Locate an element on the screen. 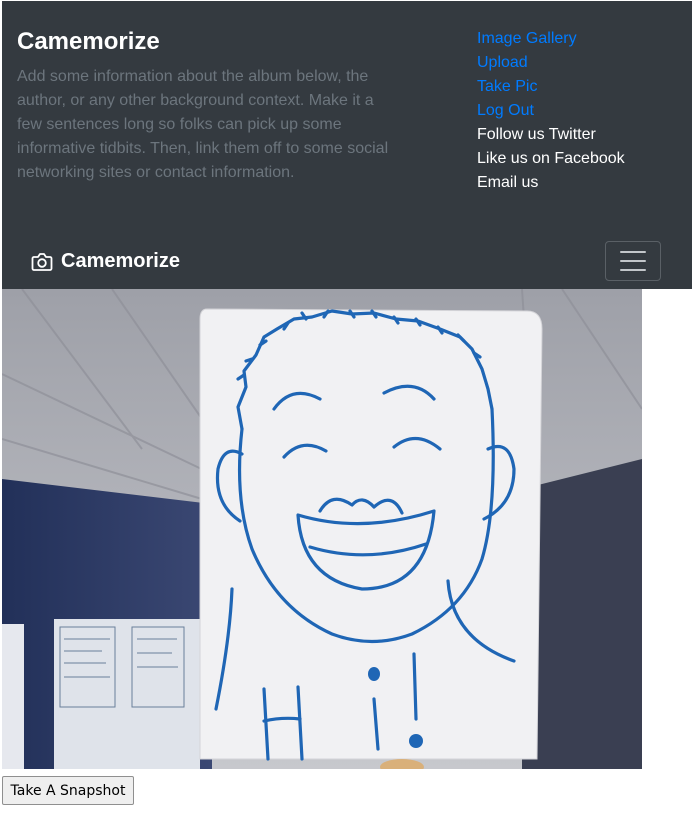  log-out-link: Log Out is located at coordinates (505, 110).